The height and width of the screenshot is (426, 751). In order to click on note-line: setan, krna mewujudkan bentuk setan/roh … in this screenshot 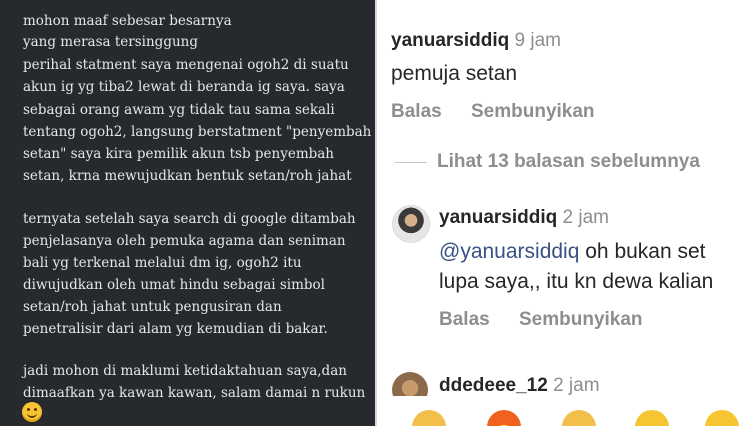, I will do `click(187, 176)`.